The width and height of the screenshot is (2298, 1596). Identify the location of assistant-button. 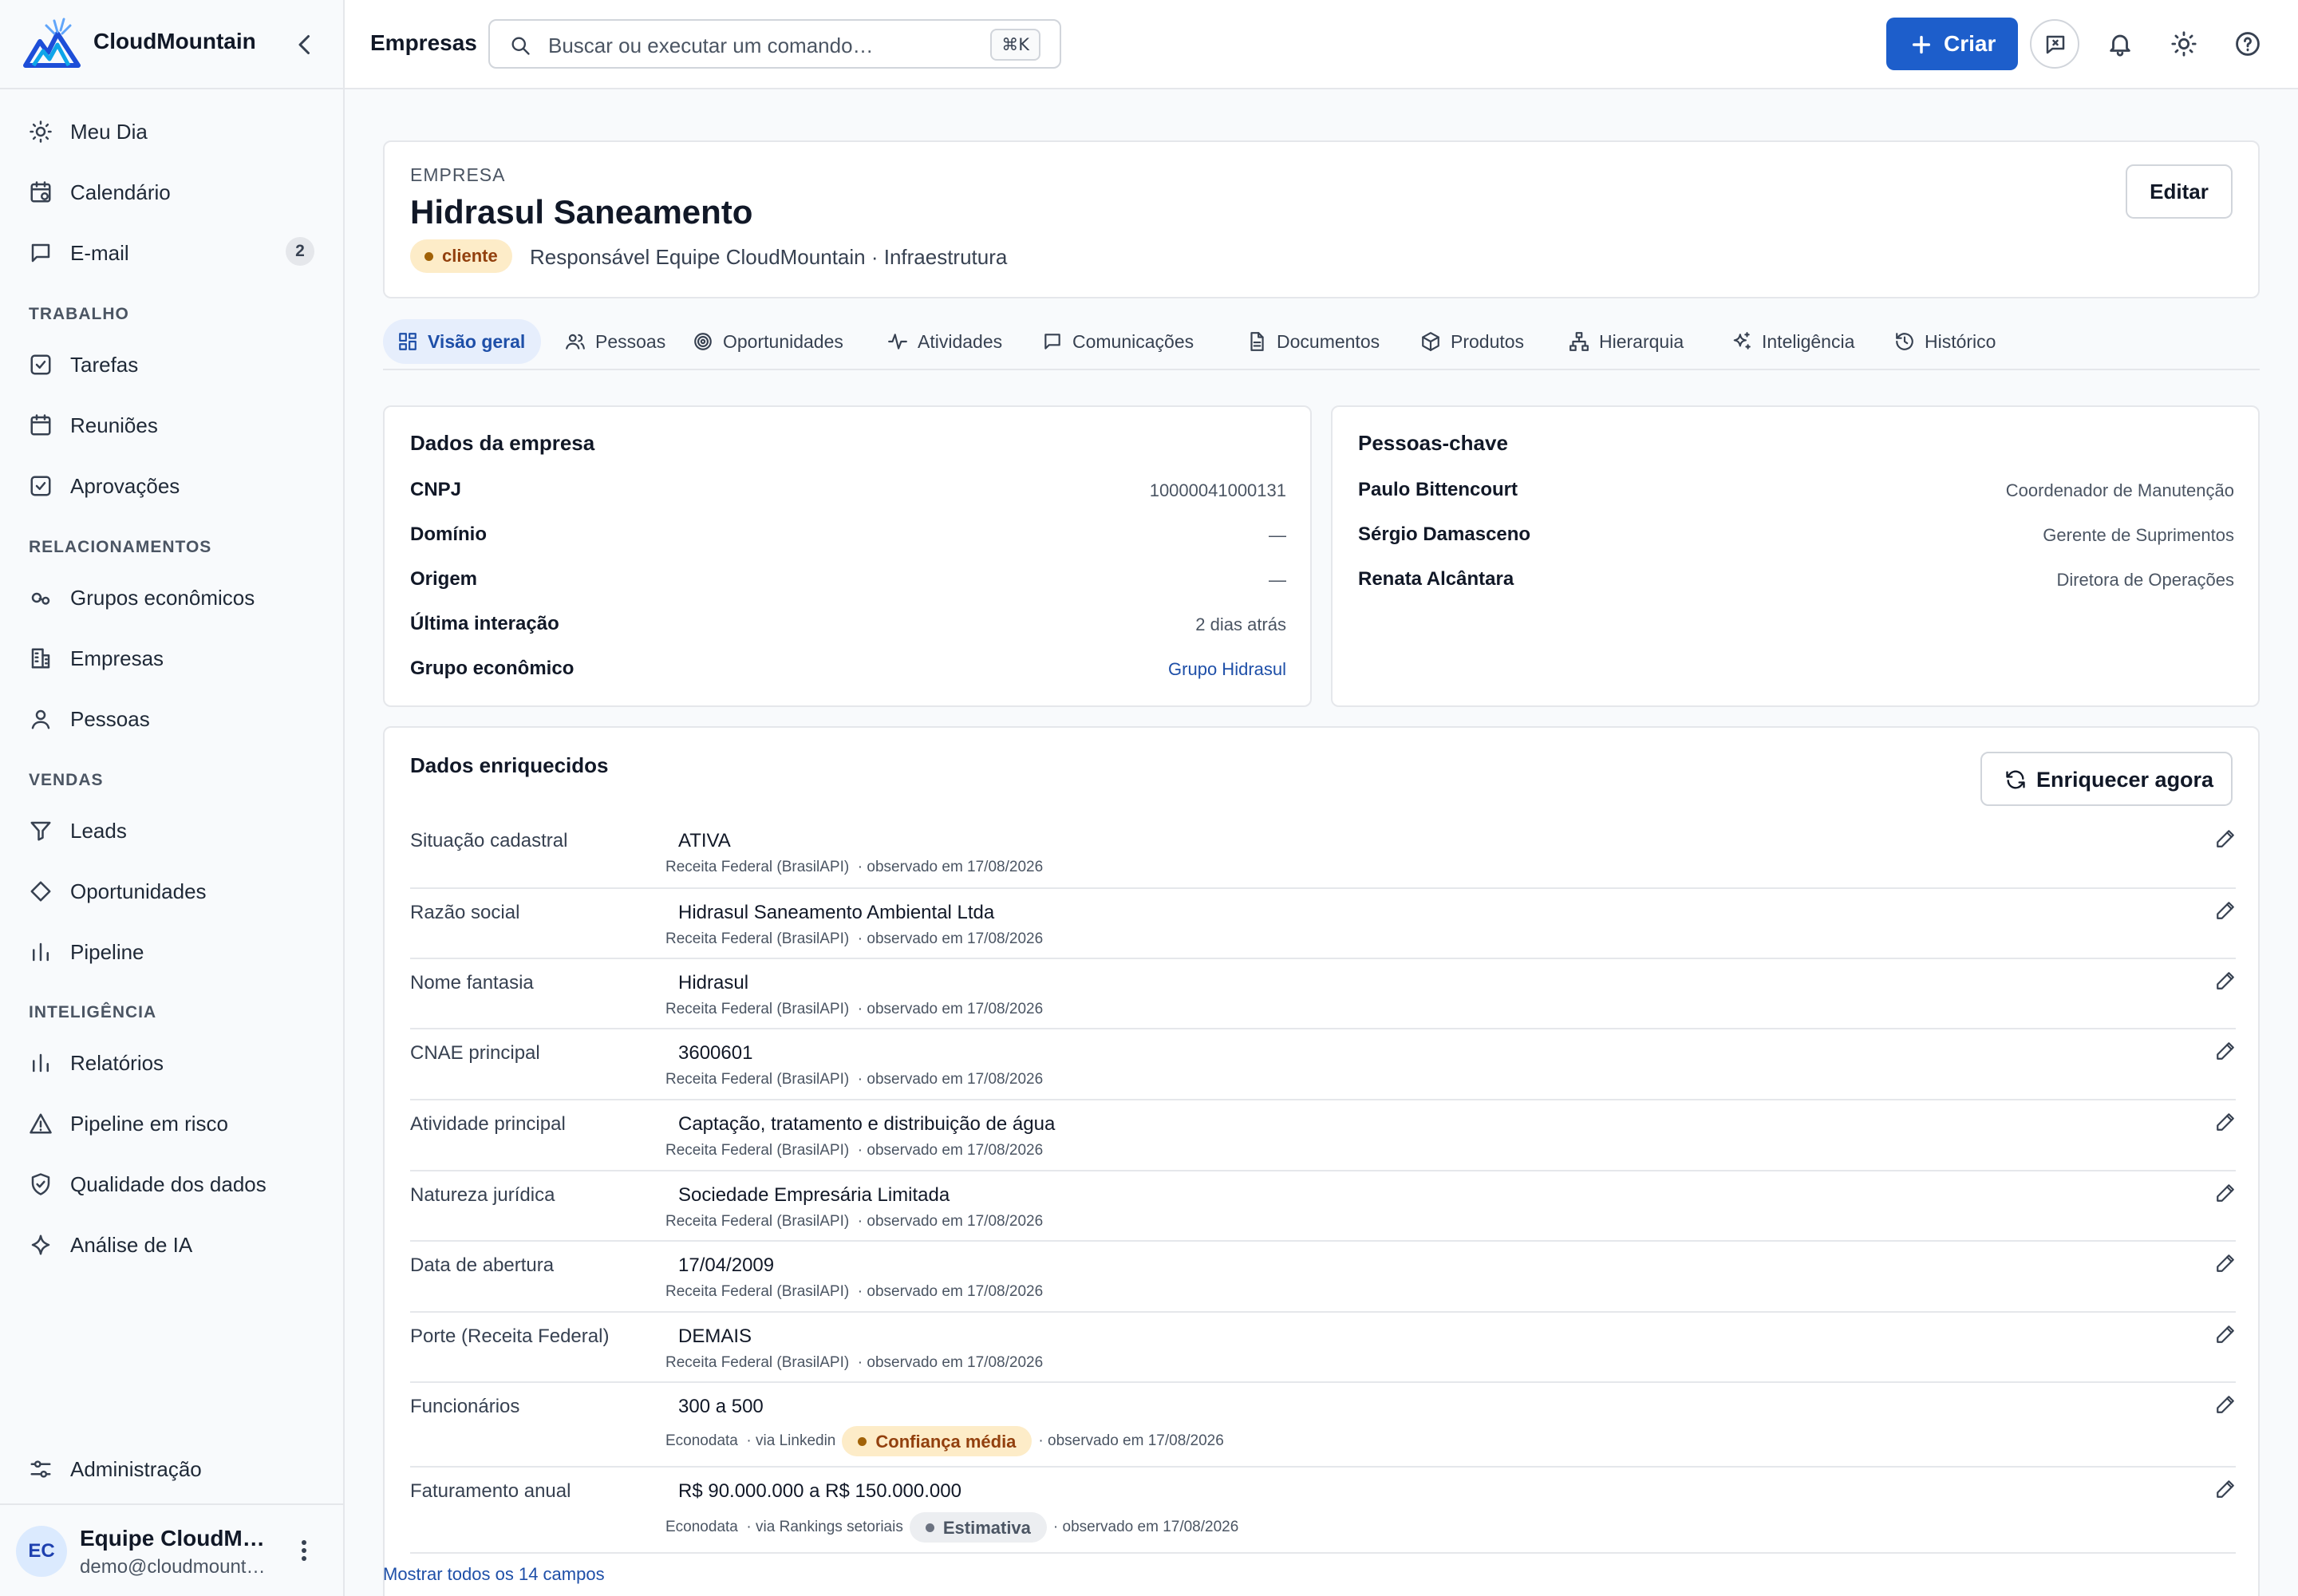
(2054, 44).